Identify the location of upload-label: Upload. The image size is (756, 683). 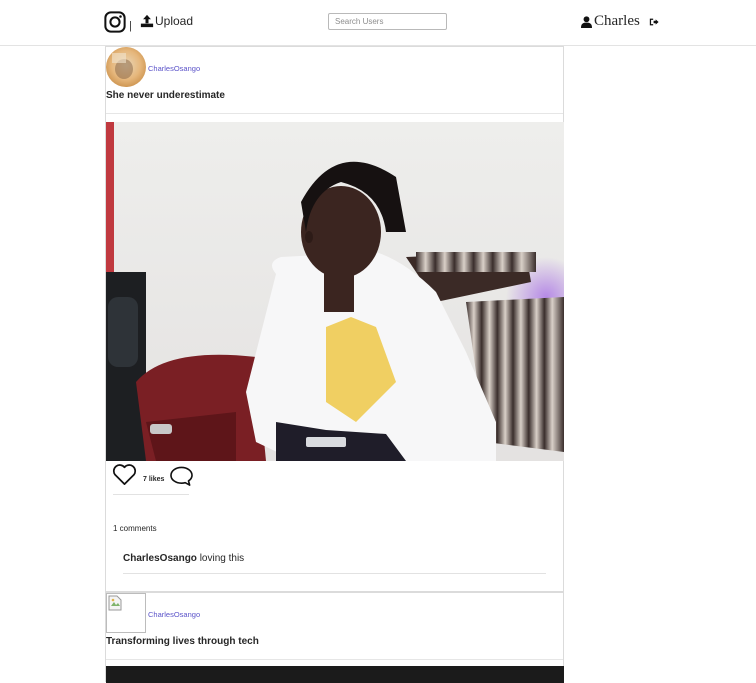
(174, 21).